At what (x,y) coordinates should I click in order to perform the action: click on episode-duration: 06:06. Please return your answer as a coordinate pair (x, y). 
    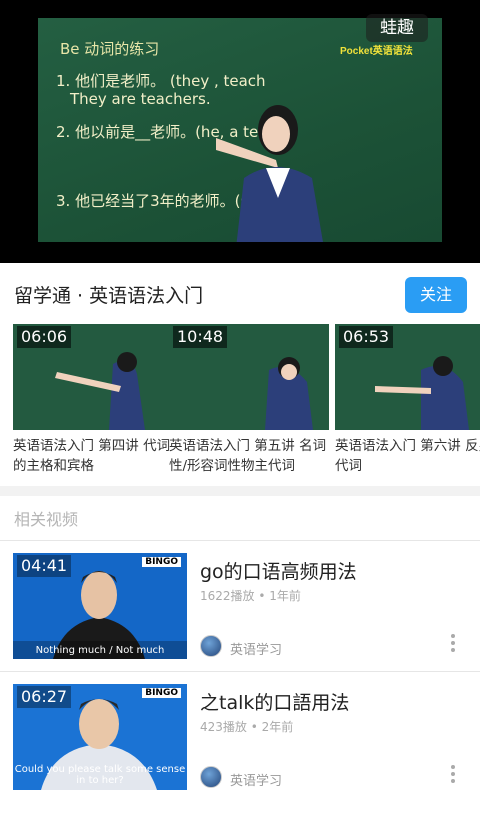
    Looking at the image, I should click on (44, 337).